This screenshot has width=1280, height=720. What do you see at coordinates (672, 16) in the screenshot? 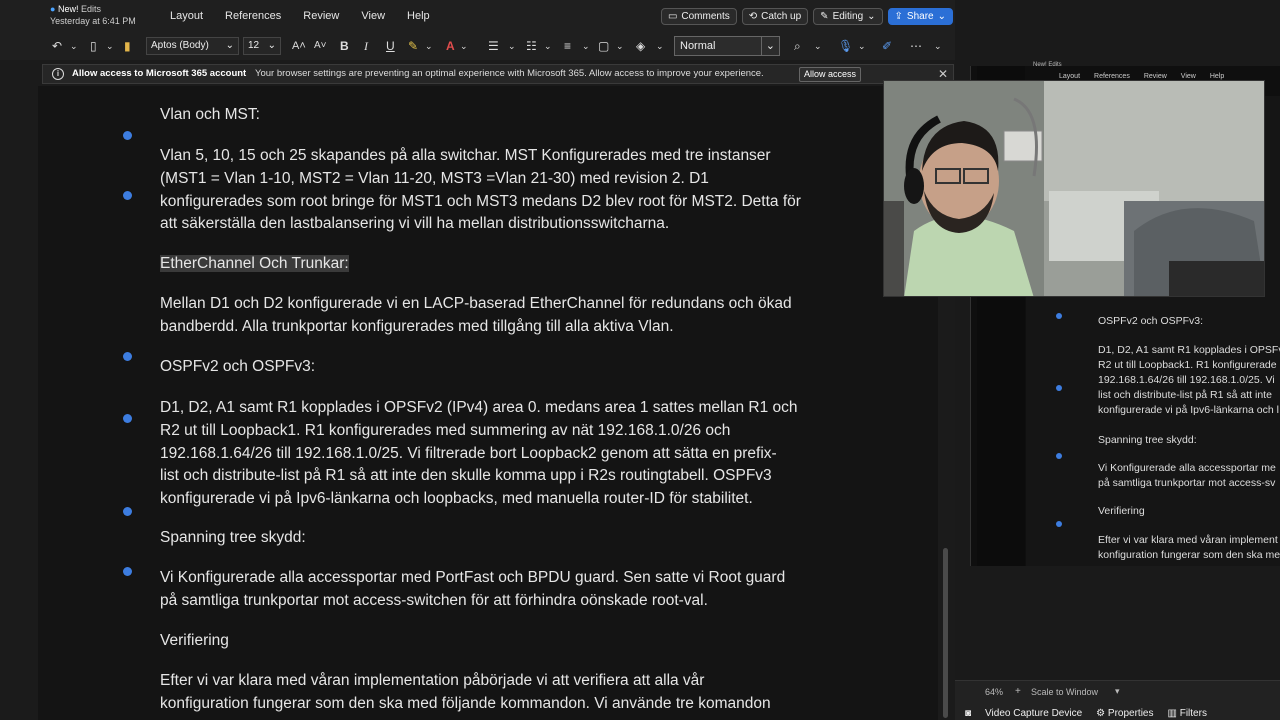
I see `comment-icon: ▭` at bounding box center [672, 16].